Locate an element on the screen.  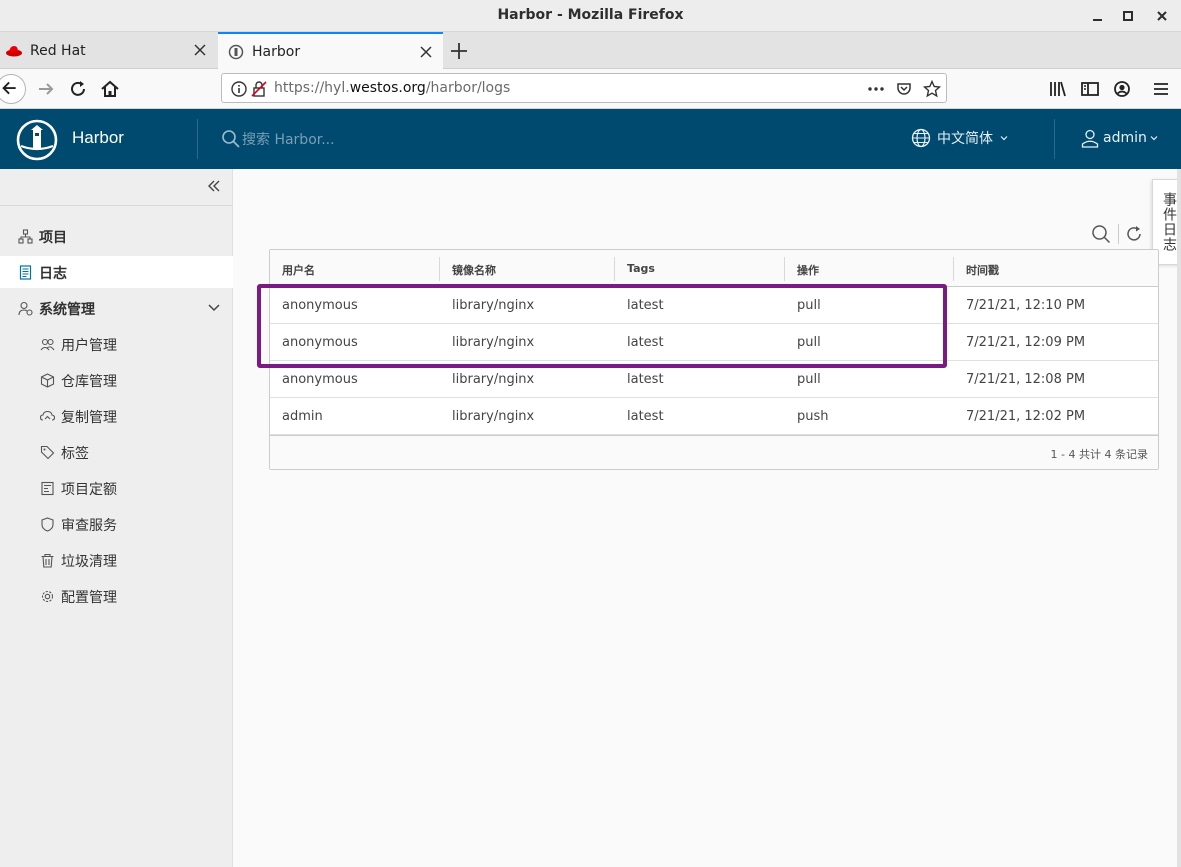
browser-navbar: https://hyl.westos.org/harbor/logs is located at coordinates (590, 89).